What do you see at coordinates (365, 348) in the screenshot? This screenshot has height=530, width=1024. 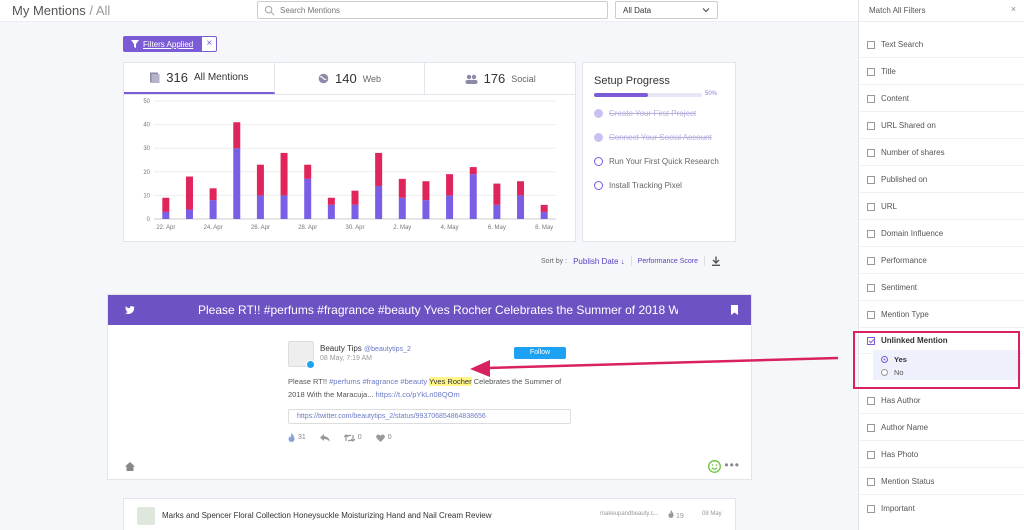 I see `tweet-author: Beauty Tips @beautytips_2` at bounding box center [365, 348].